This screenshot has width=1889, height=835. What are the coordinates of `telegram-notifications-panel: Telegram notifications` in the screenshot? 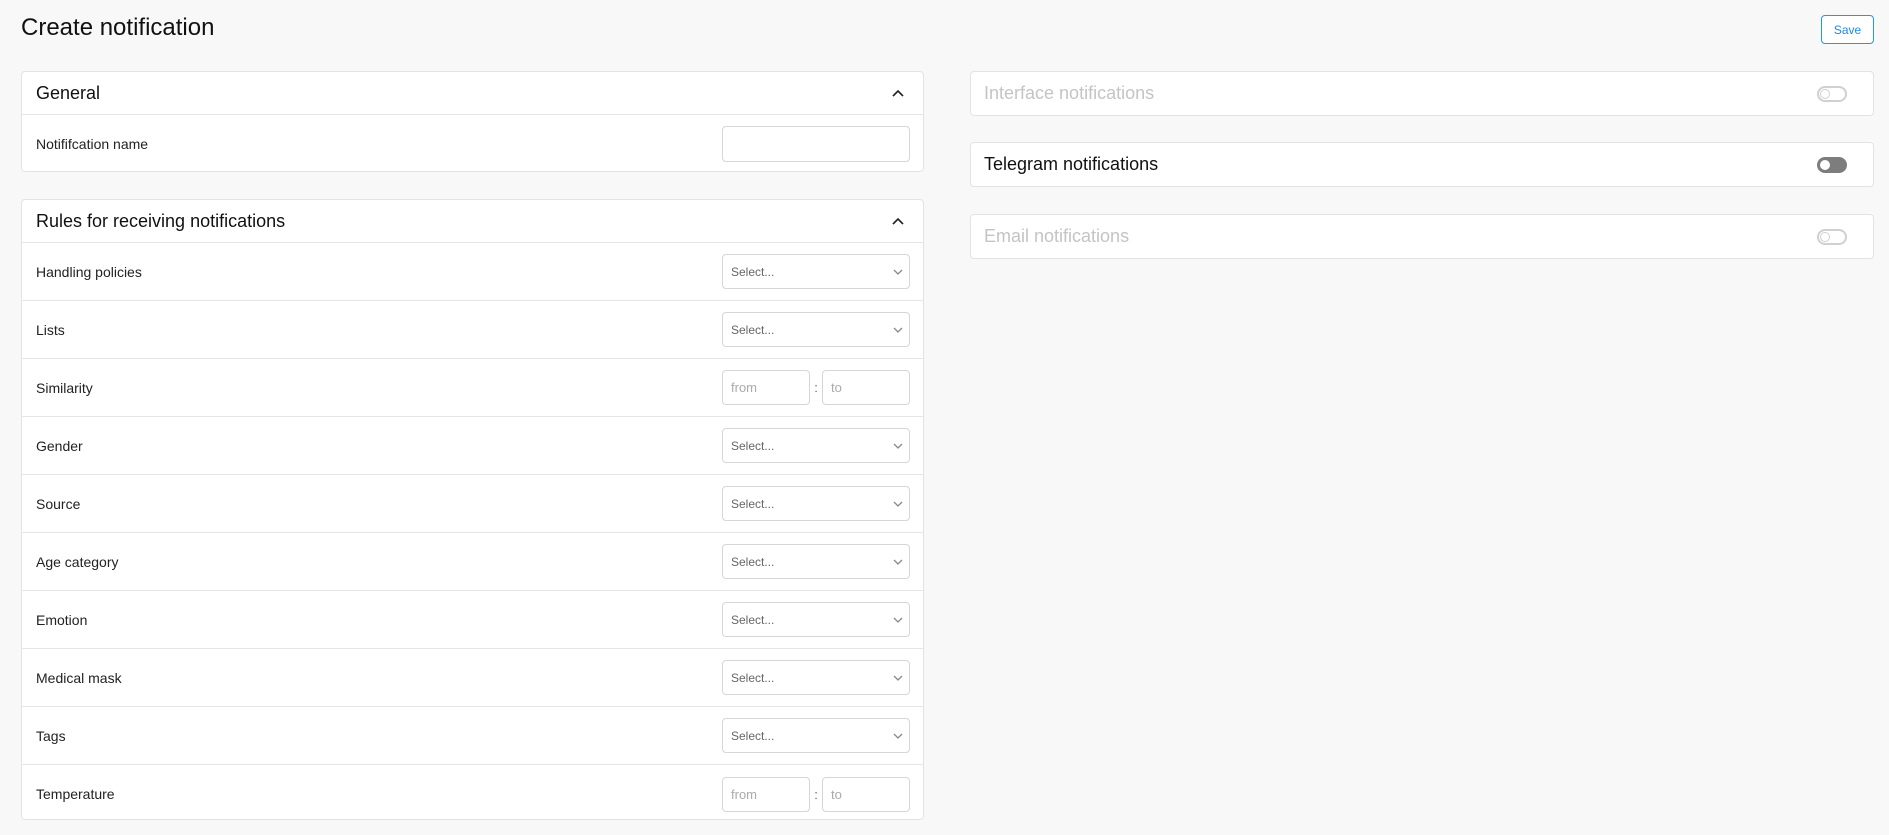 It's located at (1422, 164).